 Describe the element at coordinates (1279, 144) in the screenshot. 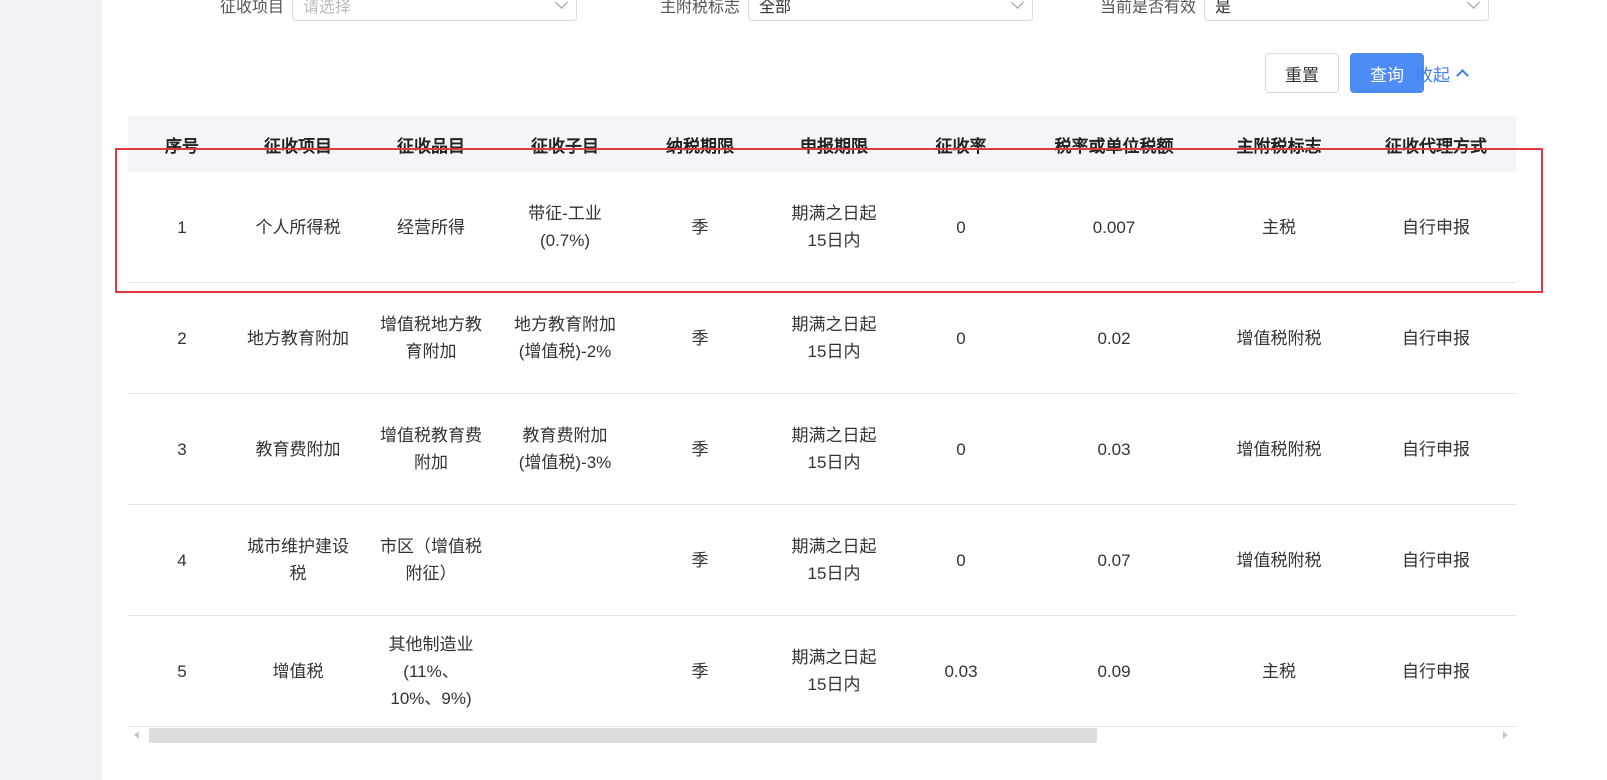

I see `column-header: 主附税标志` at that location.